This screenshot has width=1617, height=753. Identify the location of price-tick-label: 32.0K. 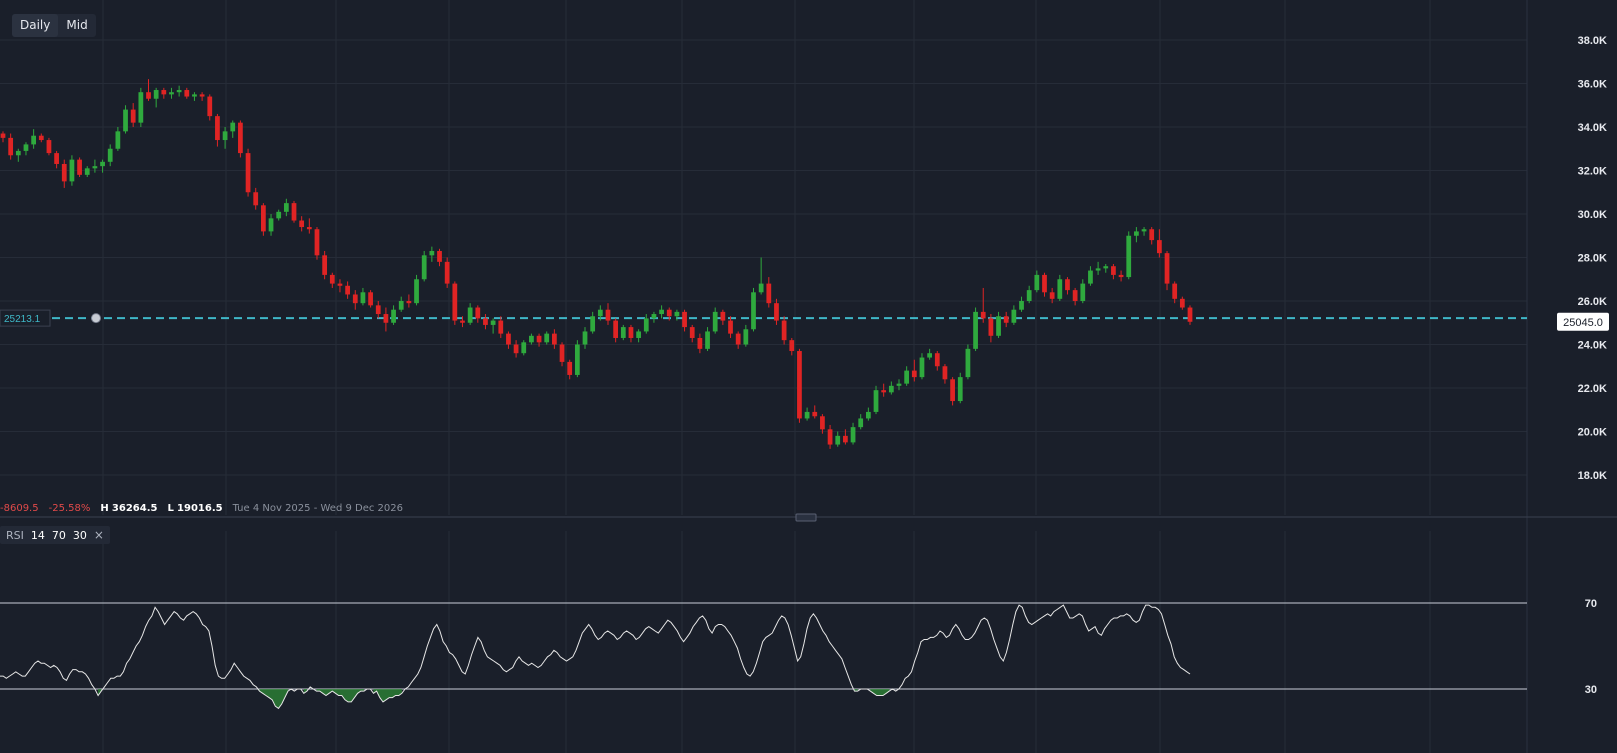
(1592, 172).